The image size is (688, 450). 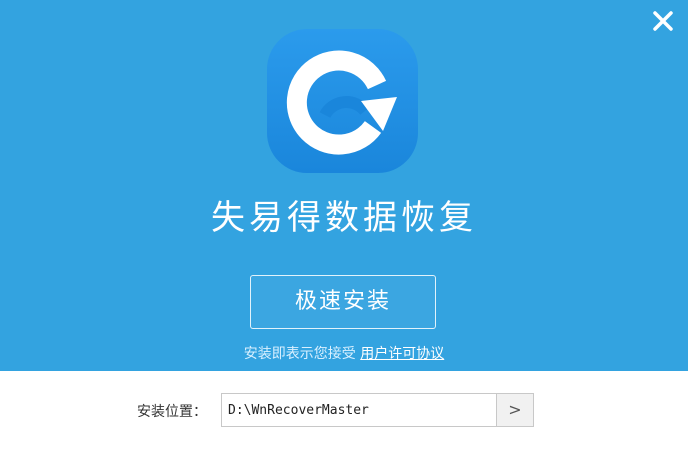 I want to click on quick-install-button: 极速安装, so click(x=343, y=302).